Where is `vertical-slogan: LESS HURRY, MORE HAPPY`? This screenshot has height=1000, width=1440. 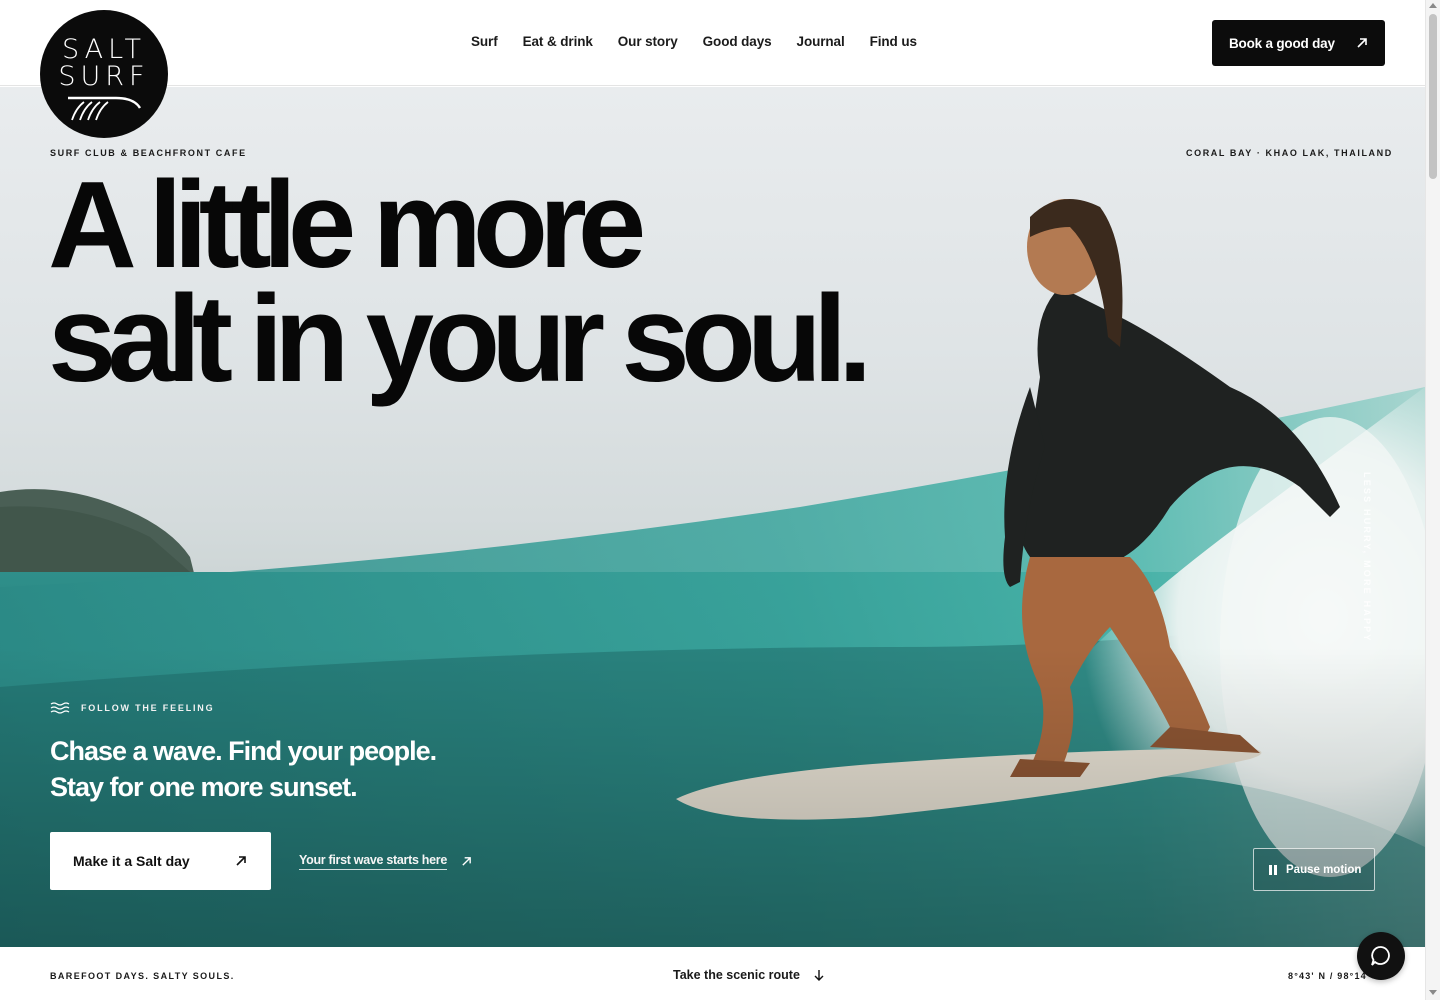
vertical-slogan: LESS HURRY, MORE HAPPY is located at coordinates (1367, 557).